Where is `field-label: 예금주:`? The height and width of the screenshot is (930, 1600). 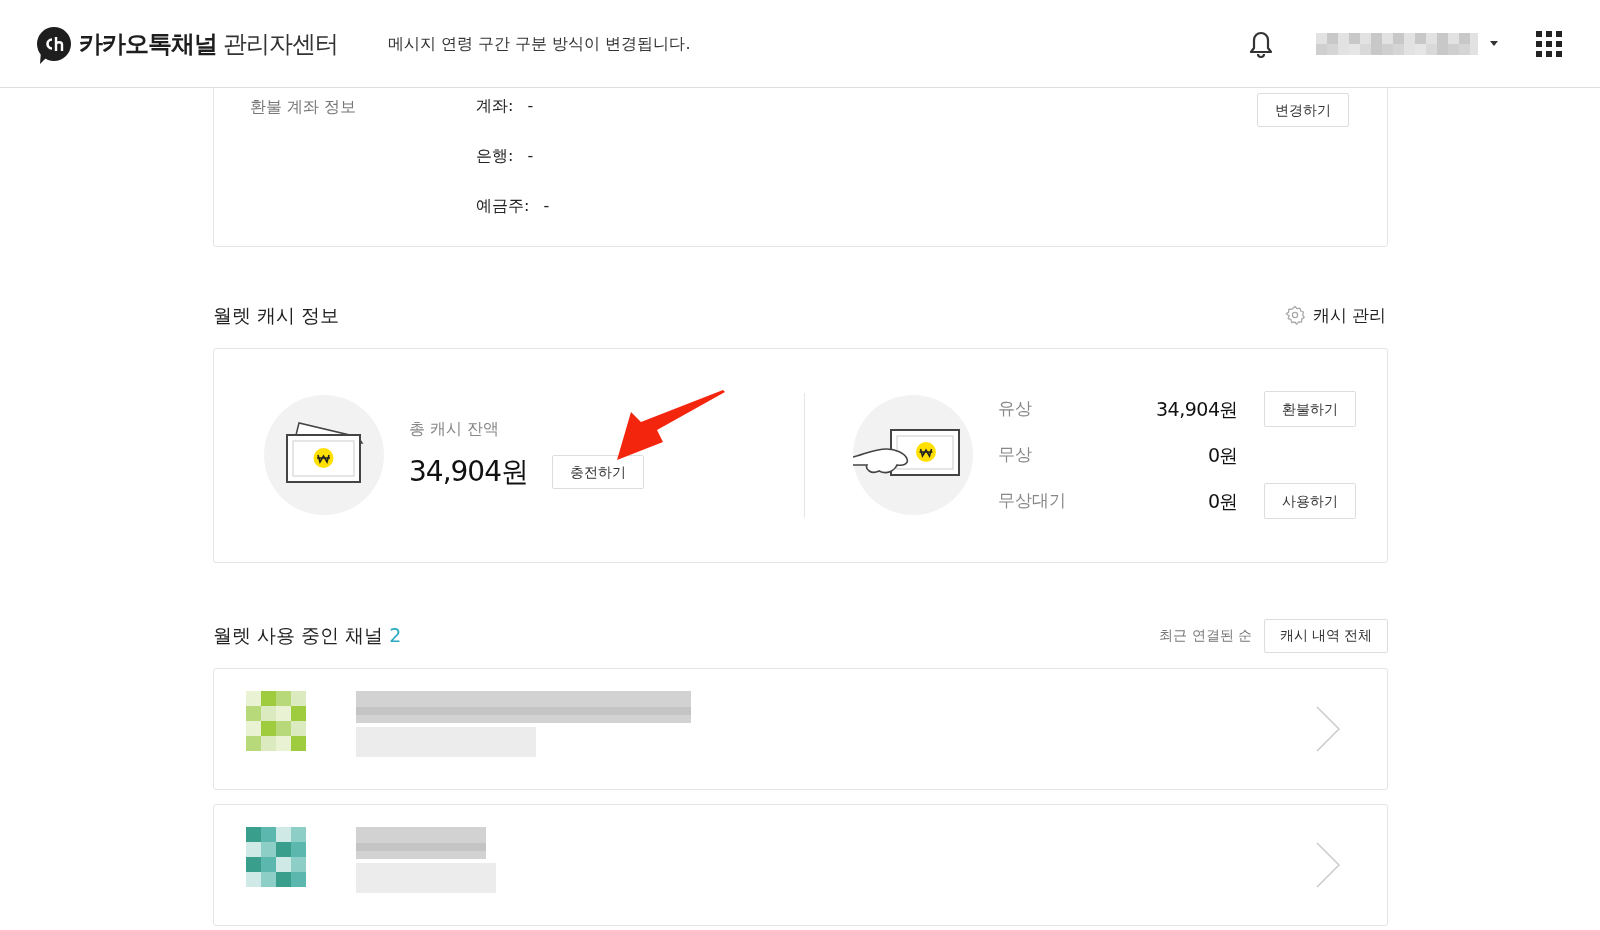
field-label: 예금주: is located at coordinates (503, 206).